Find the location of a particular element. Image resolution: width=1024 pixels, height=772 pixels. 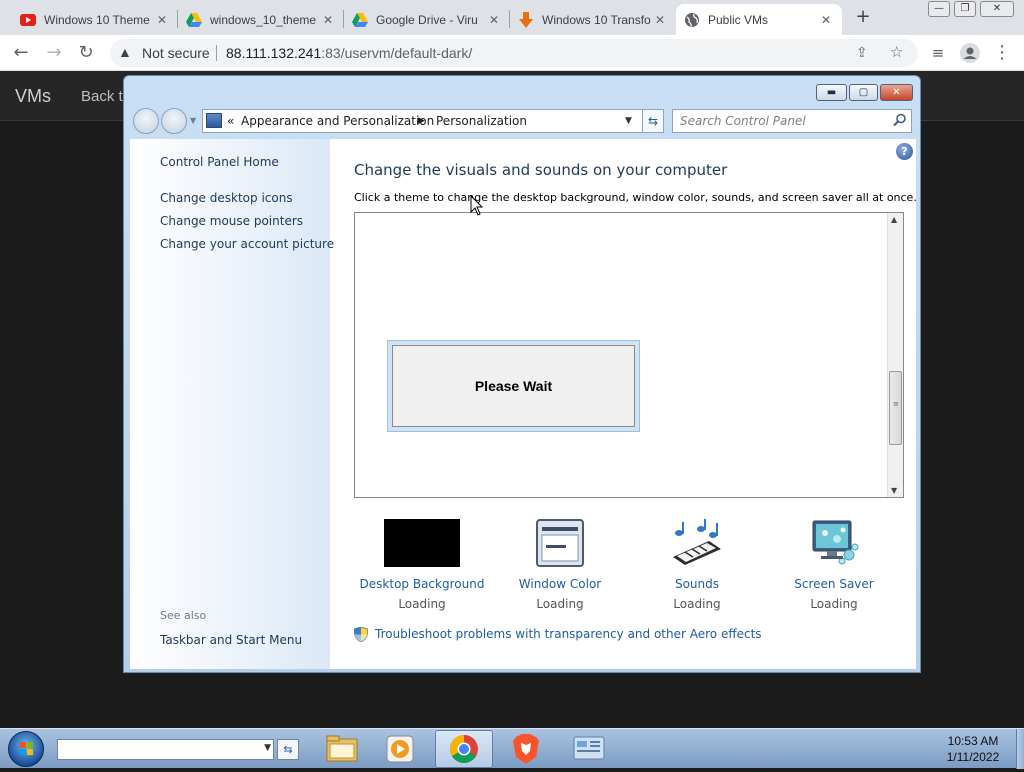

breadcrumb-overflow: « is located at coordinates (230, 121).